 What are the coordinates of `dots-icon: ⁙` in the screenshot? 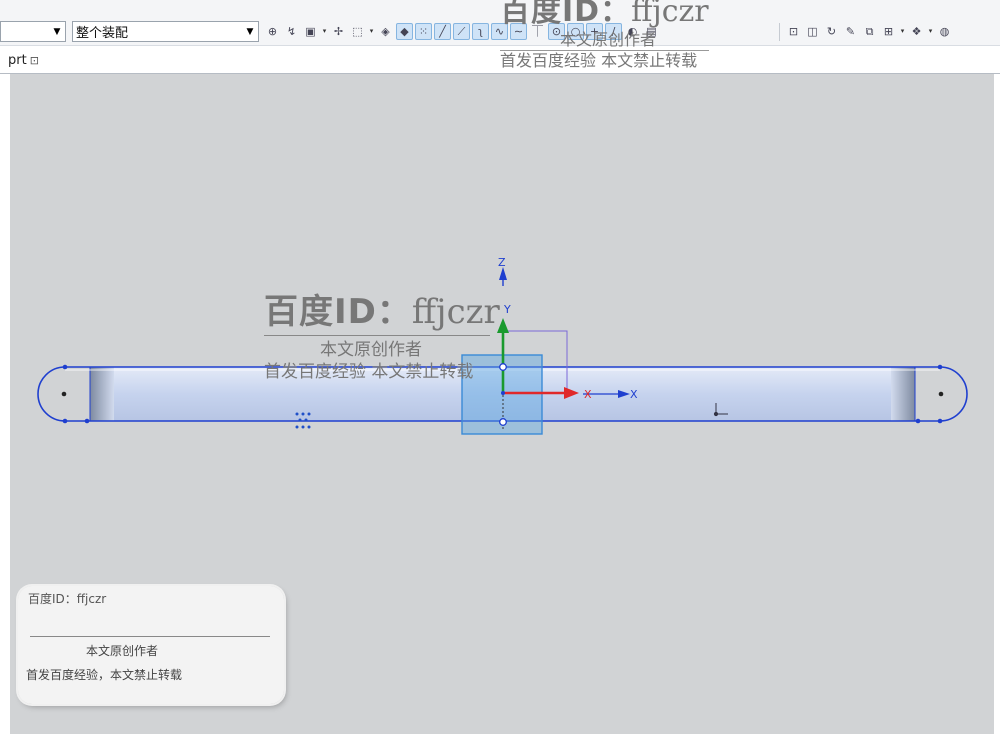 It's located at (423, 31).